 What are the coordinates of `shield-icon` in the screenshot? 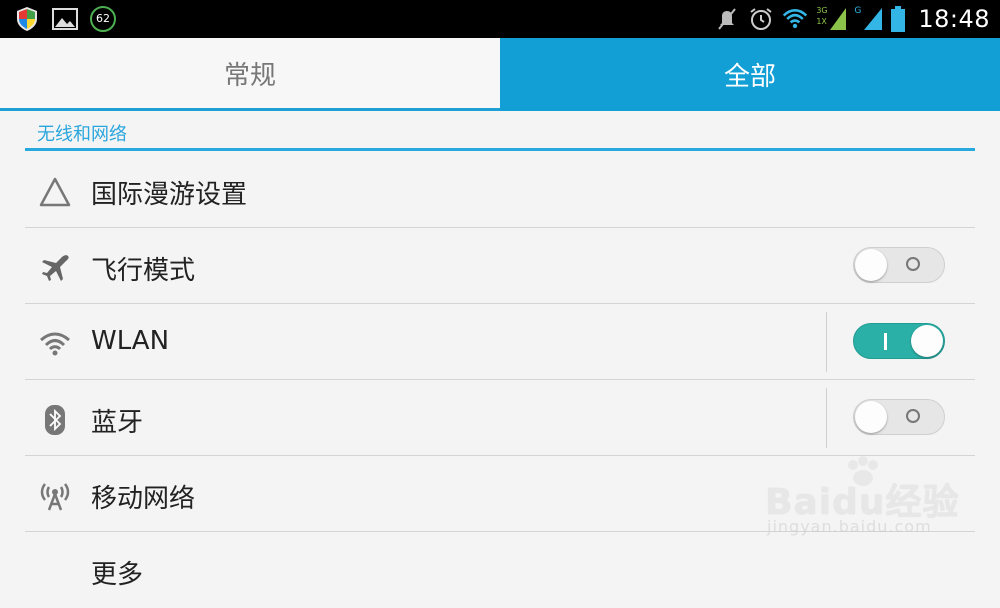 It's located at (27, 19).